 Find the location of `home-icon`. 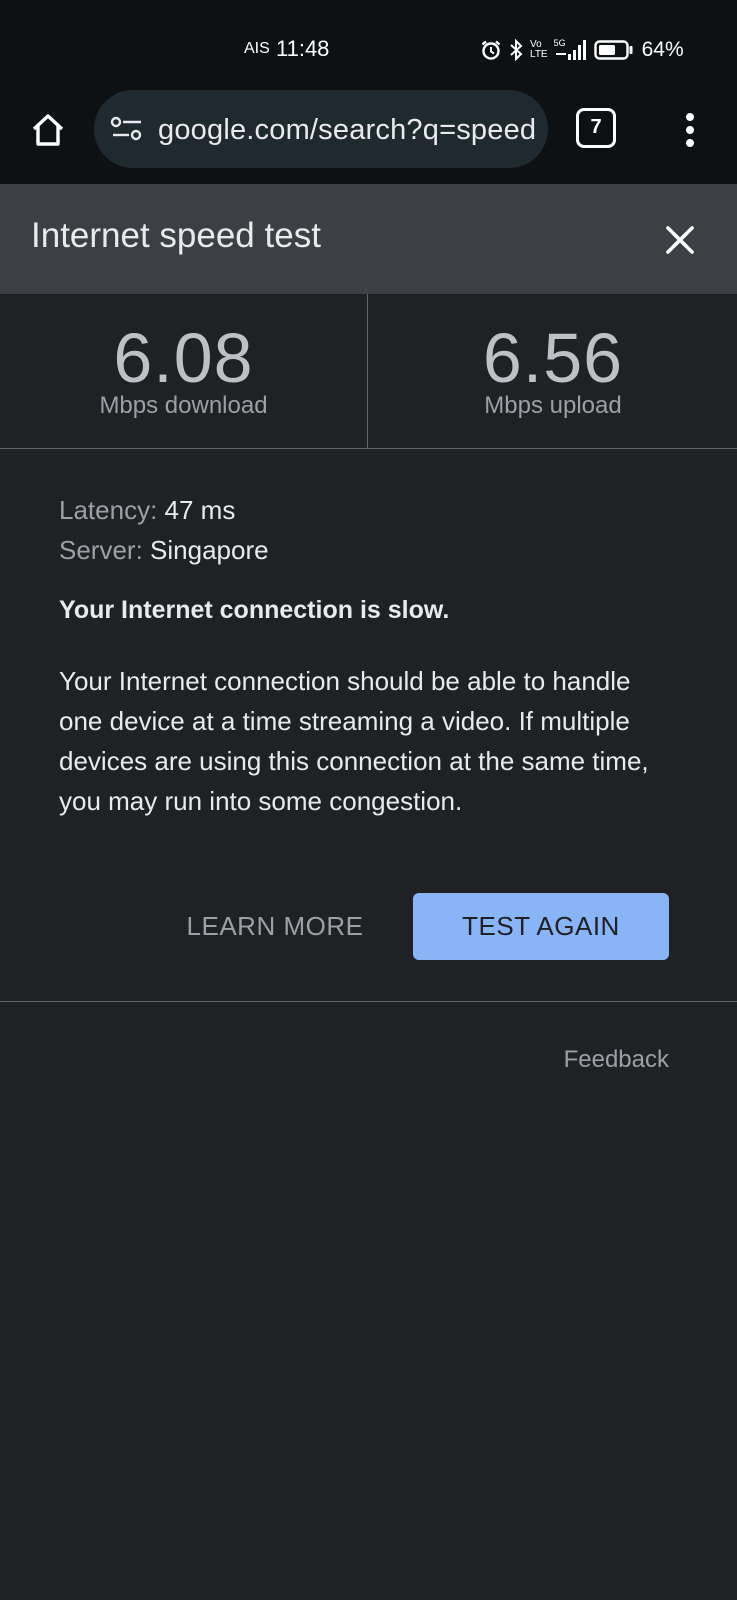

home-icon is located at coordinates (48, 130).